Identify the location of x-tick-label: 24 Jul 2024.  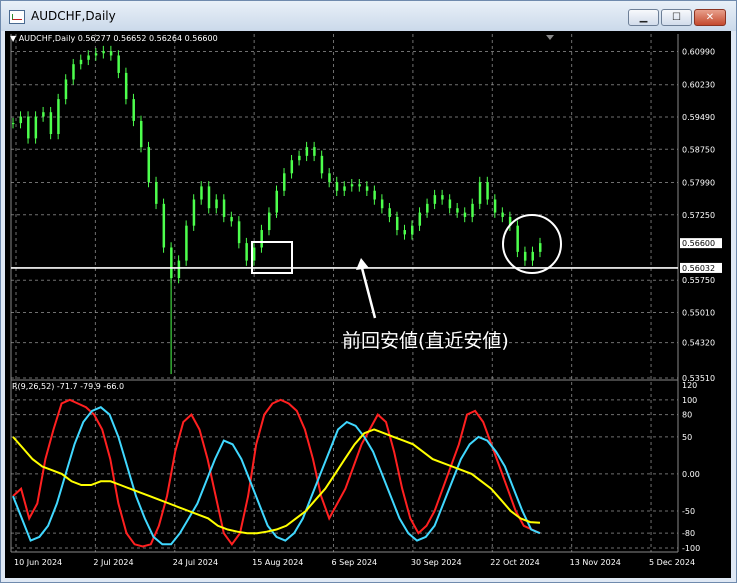
(195, 562).